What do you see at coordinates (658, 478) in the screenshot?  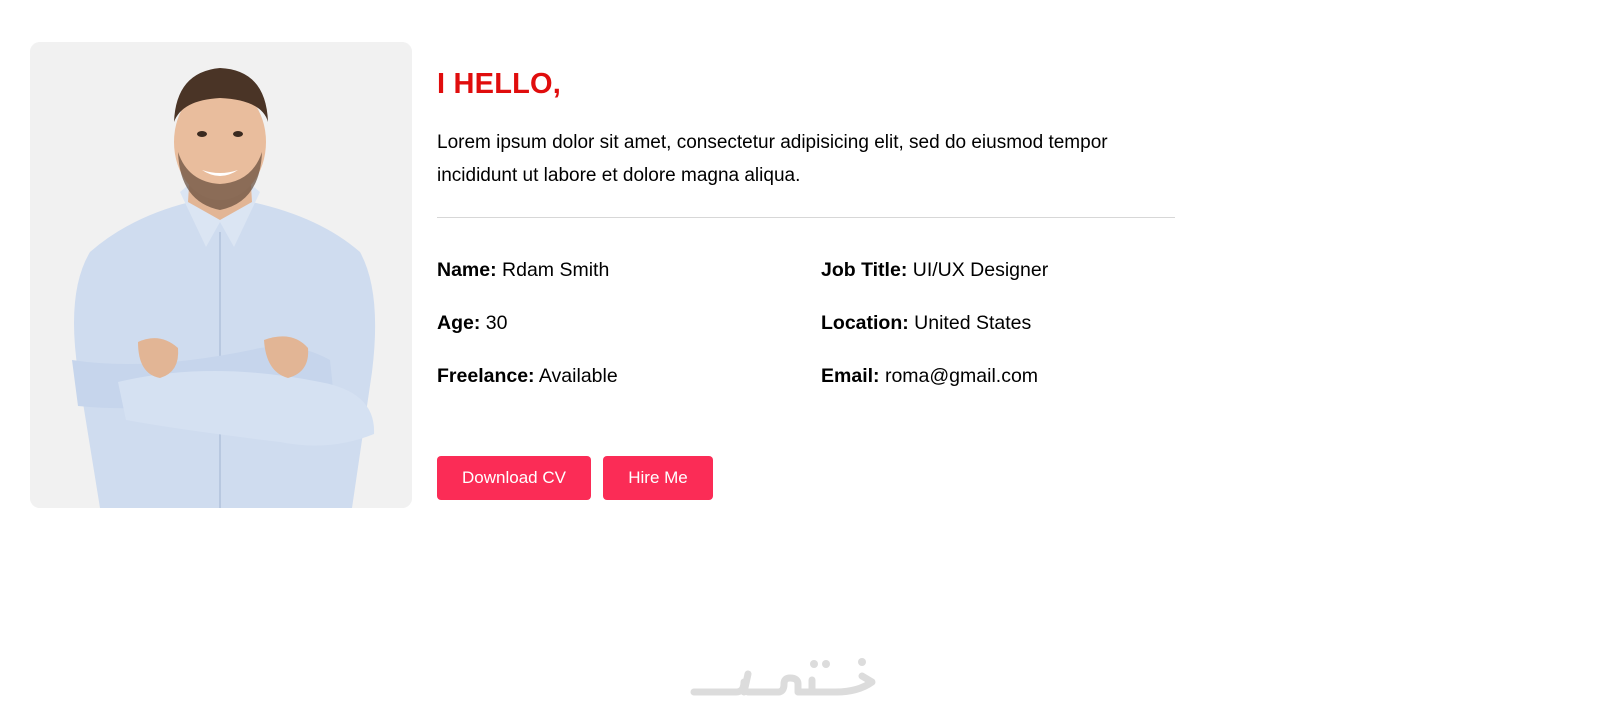 I see `hire-me-button: Hire Me` at bounding box center [658, 478].